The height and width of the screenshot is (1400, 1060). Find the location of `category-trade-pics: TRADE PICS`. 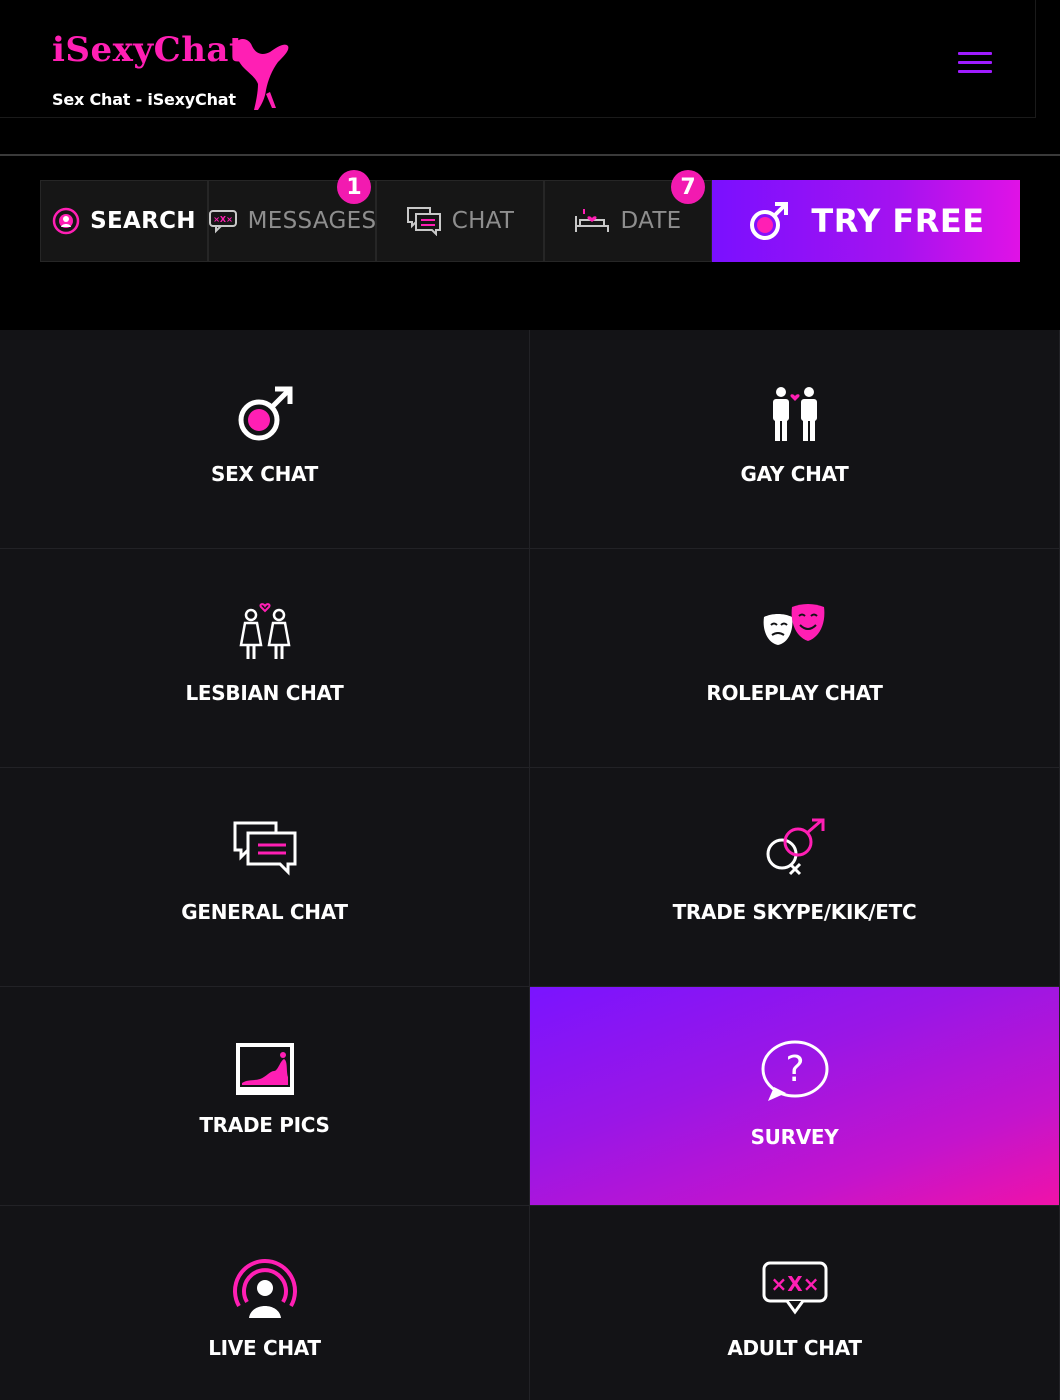

category-trade-pics: TRADE PICS is located at coordinates (265, 1096).